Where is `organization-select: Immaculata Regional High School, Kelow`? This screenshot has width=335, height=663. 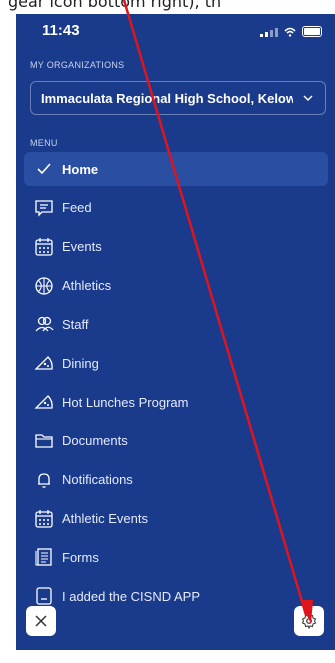 organization-select: Immaculata Regional High School, Kelow is located at coordinates (178, 98).